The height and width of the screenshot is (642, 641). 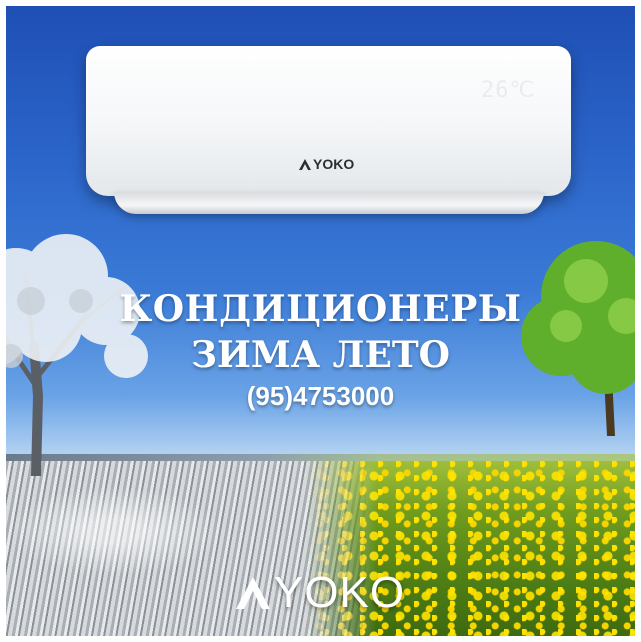 I want to click on yoko-logo-icon, so click(x=252, y=593).